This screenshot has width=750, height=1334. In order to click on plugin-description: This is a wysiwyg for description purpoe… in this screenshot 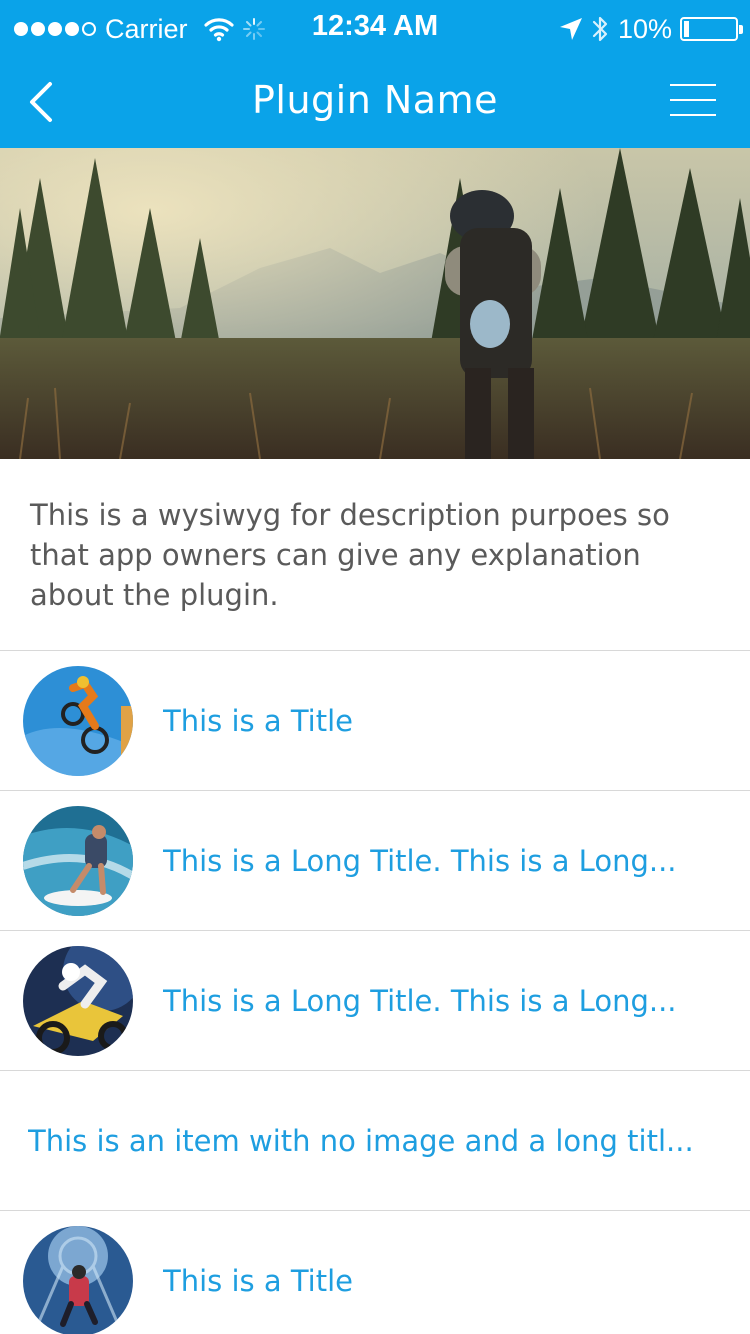, I will do `click(375, 555)`.